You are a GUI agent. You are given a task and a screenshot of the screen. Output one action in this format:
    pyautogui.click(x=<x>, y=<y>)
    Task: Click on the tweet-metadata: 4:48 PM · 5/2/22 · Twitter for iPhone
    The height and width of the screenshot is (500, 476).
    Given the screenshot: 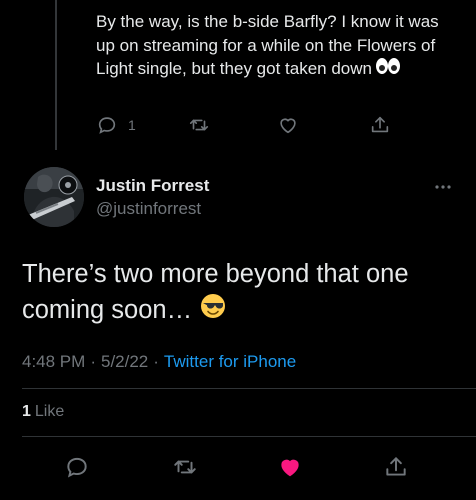 What is the action you would take?
    pyautogui.click(x=159, y=362)
    